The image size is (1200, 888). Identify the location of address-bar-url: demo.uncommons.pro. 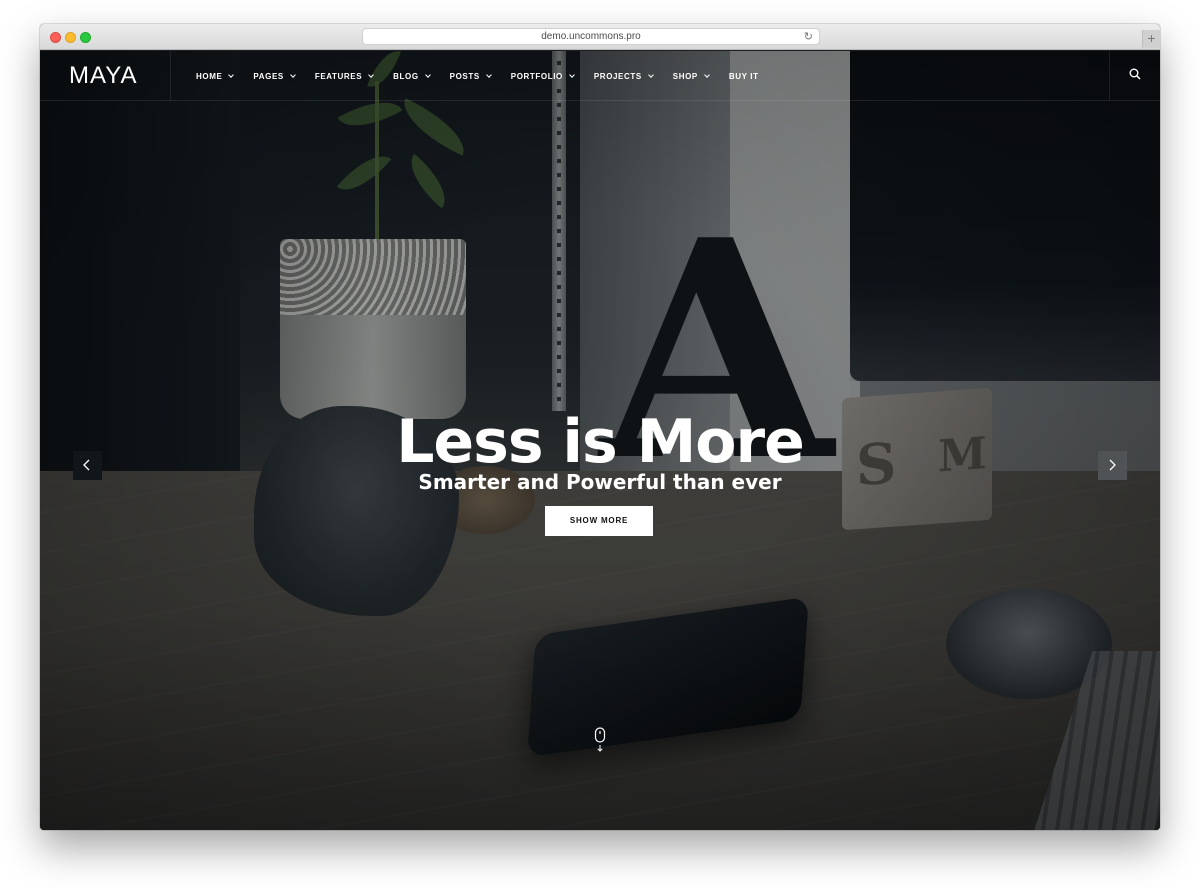
(591, 36).